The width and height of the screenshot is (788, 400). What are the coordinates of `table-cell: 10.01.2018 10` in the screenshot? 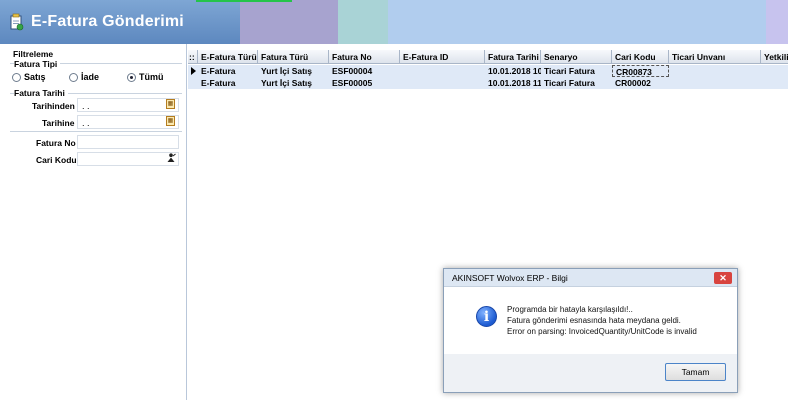 It's located at (514, 71).